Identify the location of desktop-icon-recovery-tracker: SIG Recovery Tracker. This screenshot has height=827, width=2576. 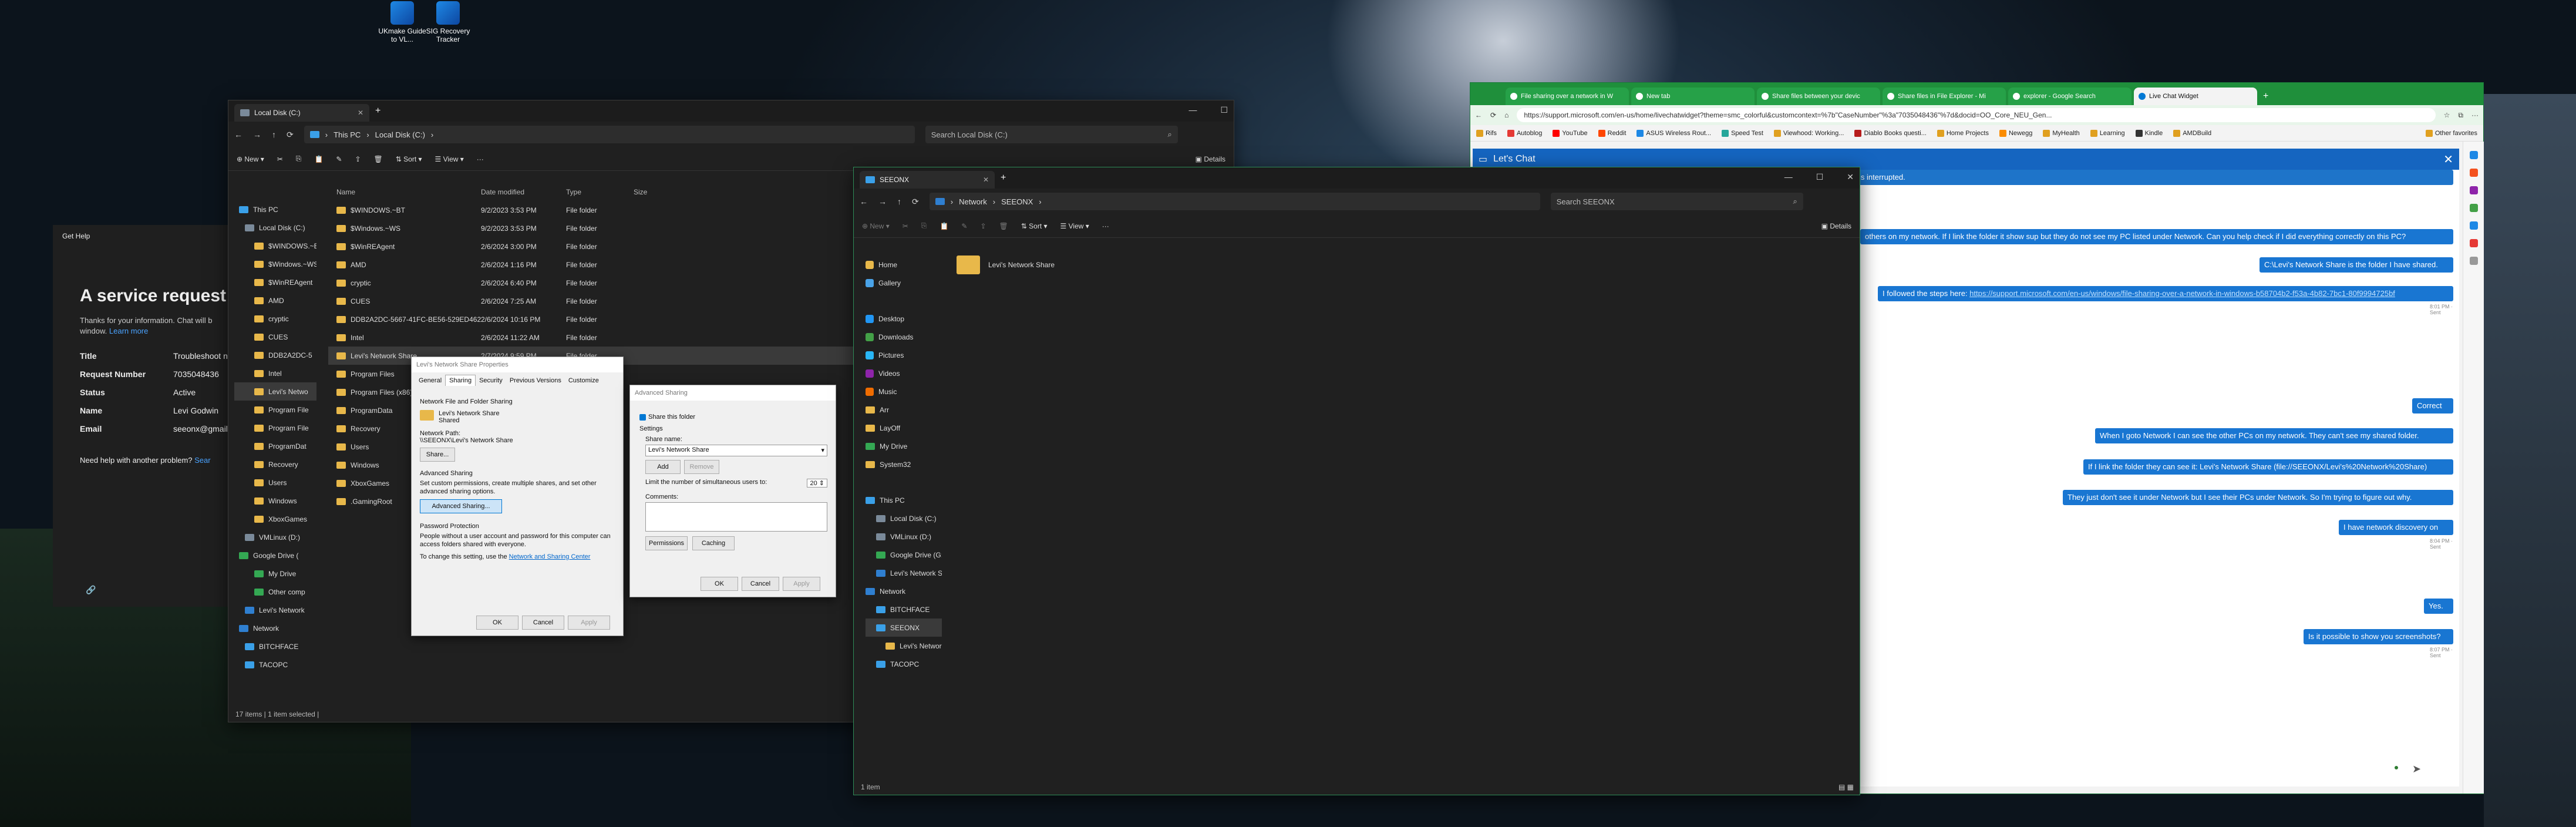
(448, 22).